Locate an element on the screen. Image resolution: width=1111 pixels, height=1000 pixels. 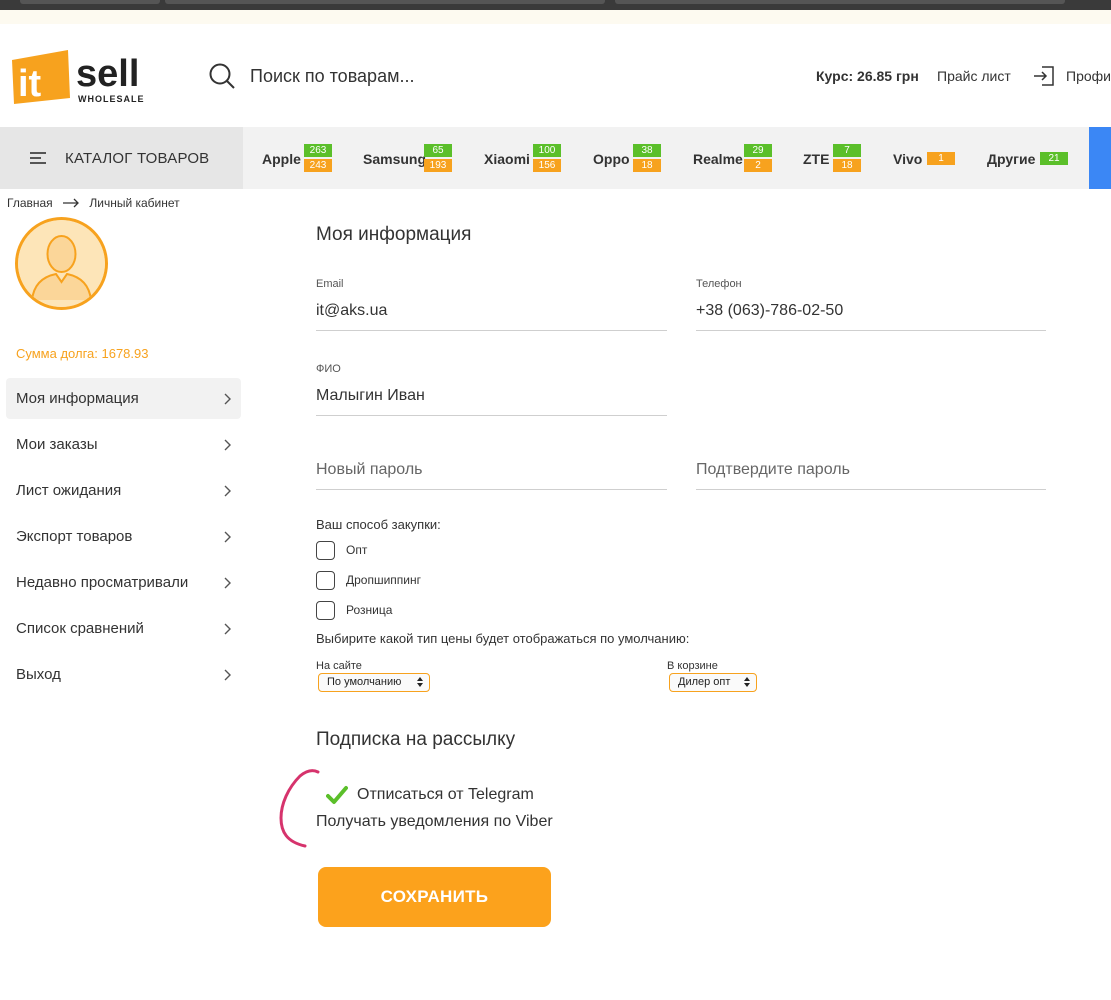
breadcrumb-home: Главная is located at coordinates (30, 203).